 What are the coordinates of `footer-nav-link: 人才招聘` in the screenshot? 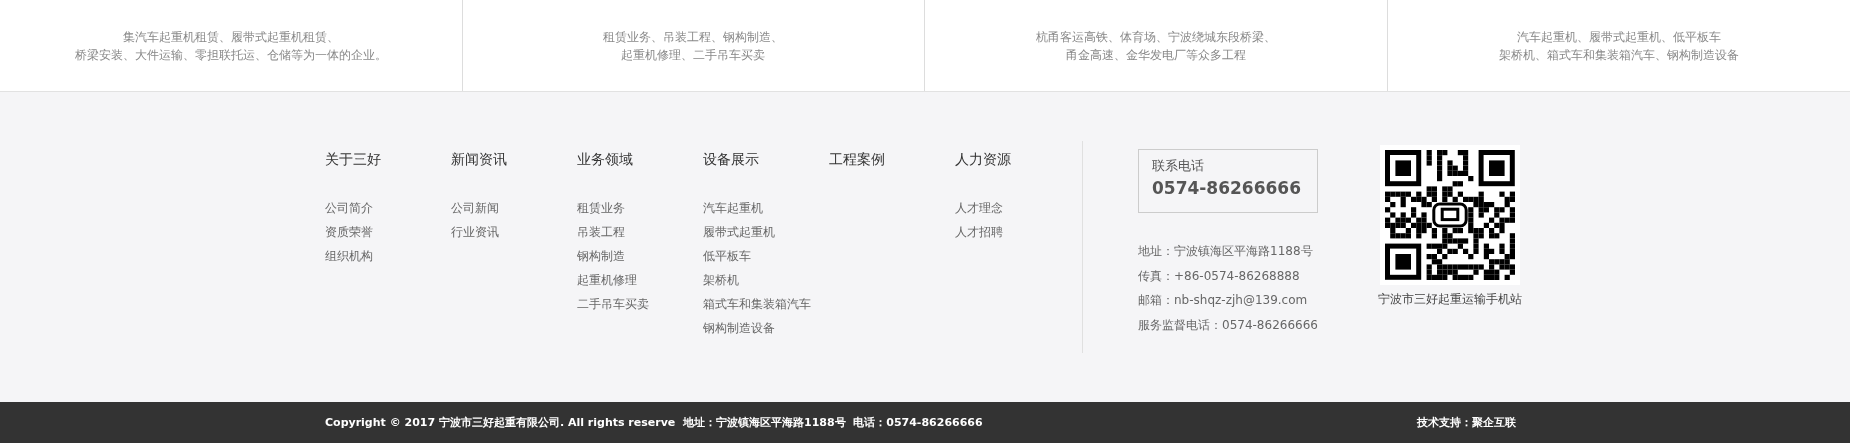 It's located at (979, 232).